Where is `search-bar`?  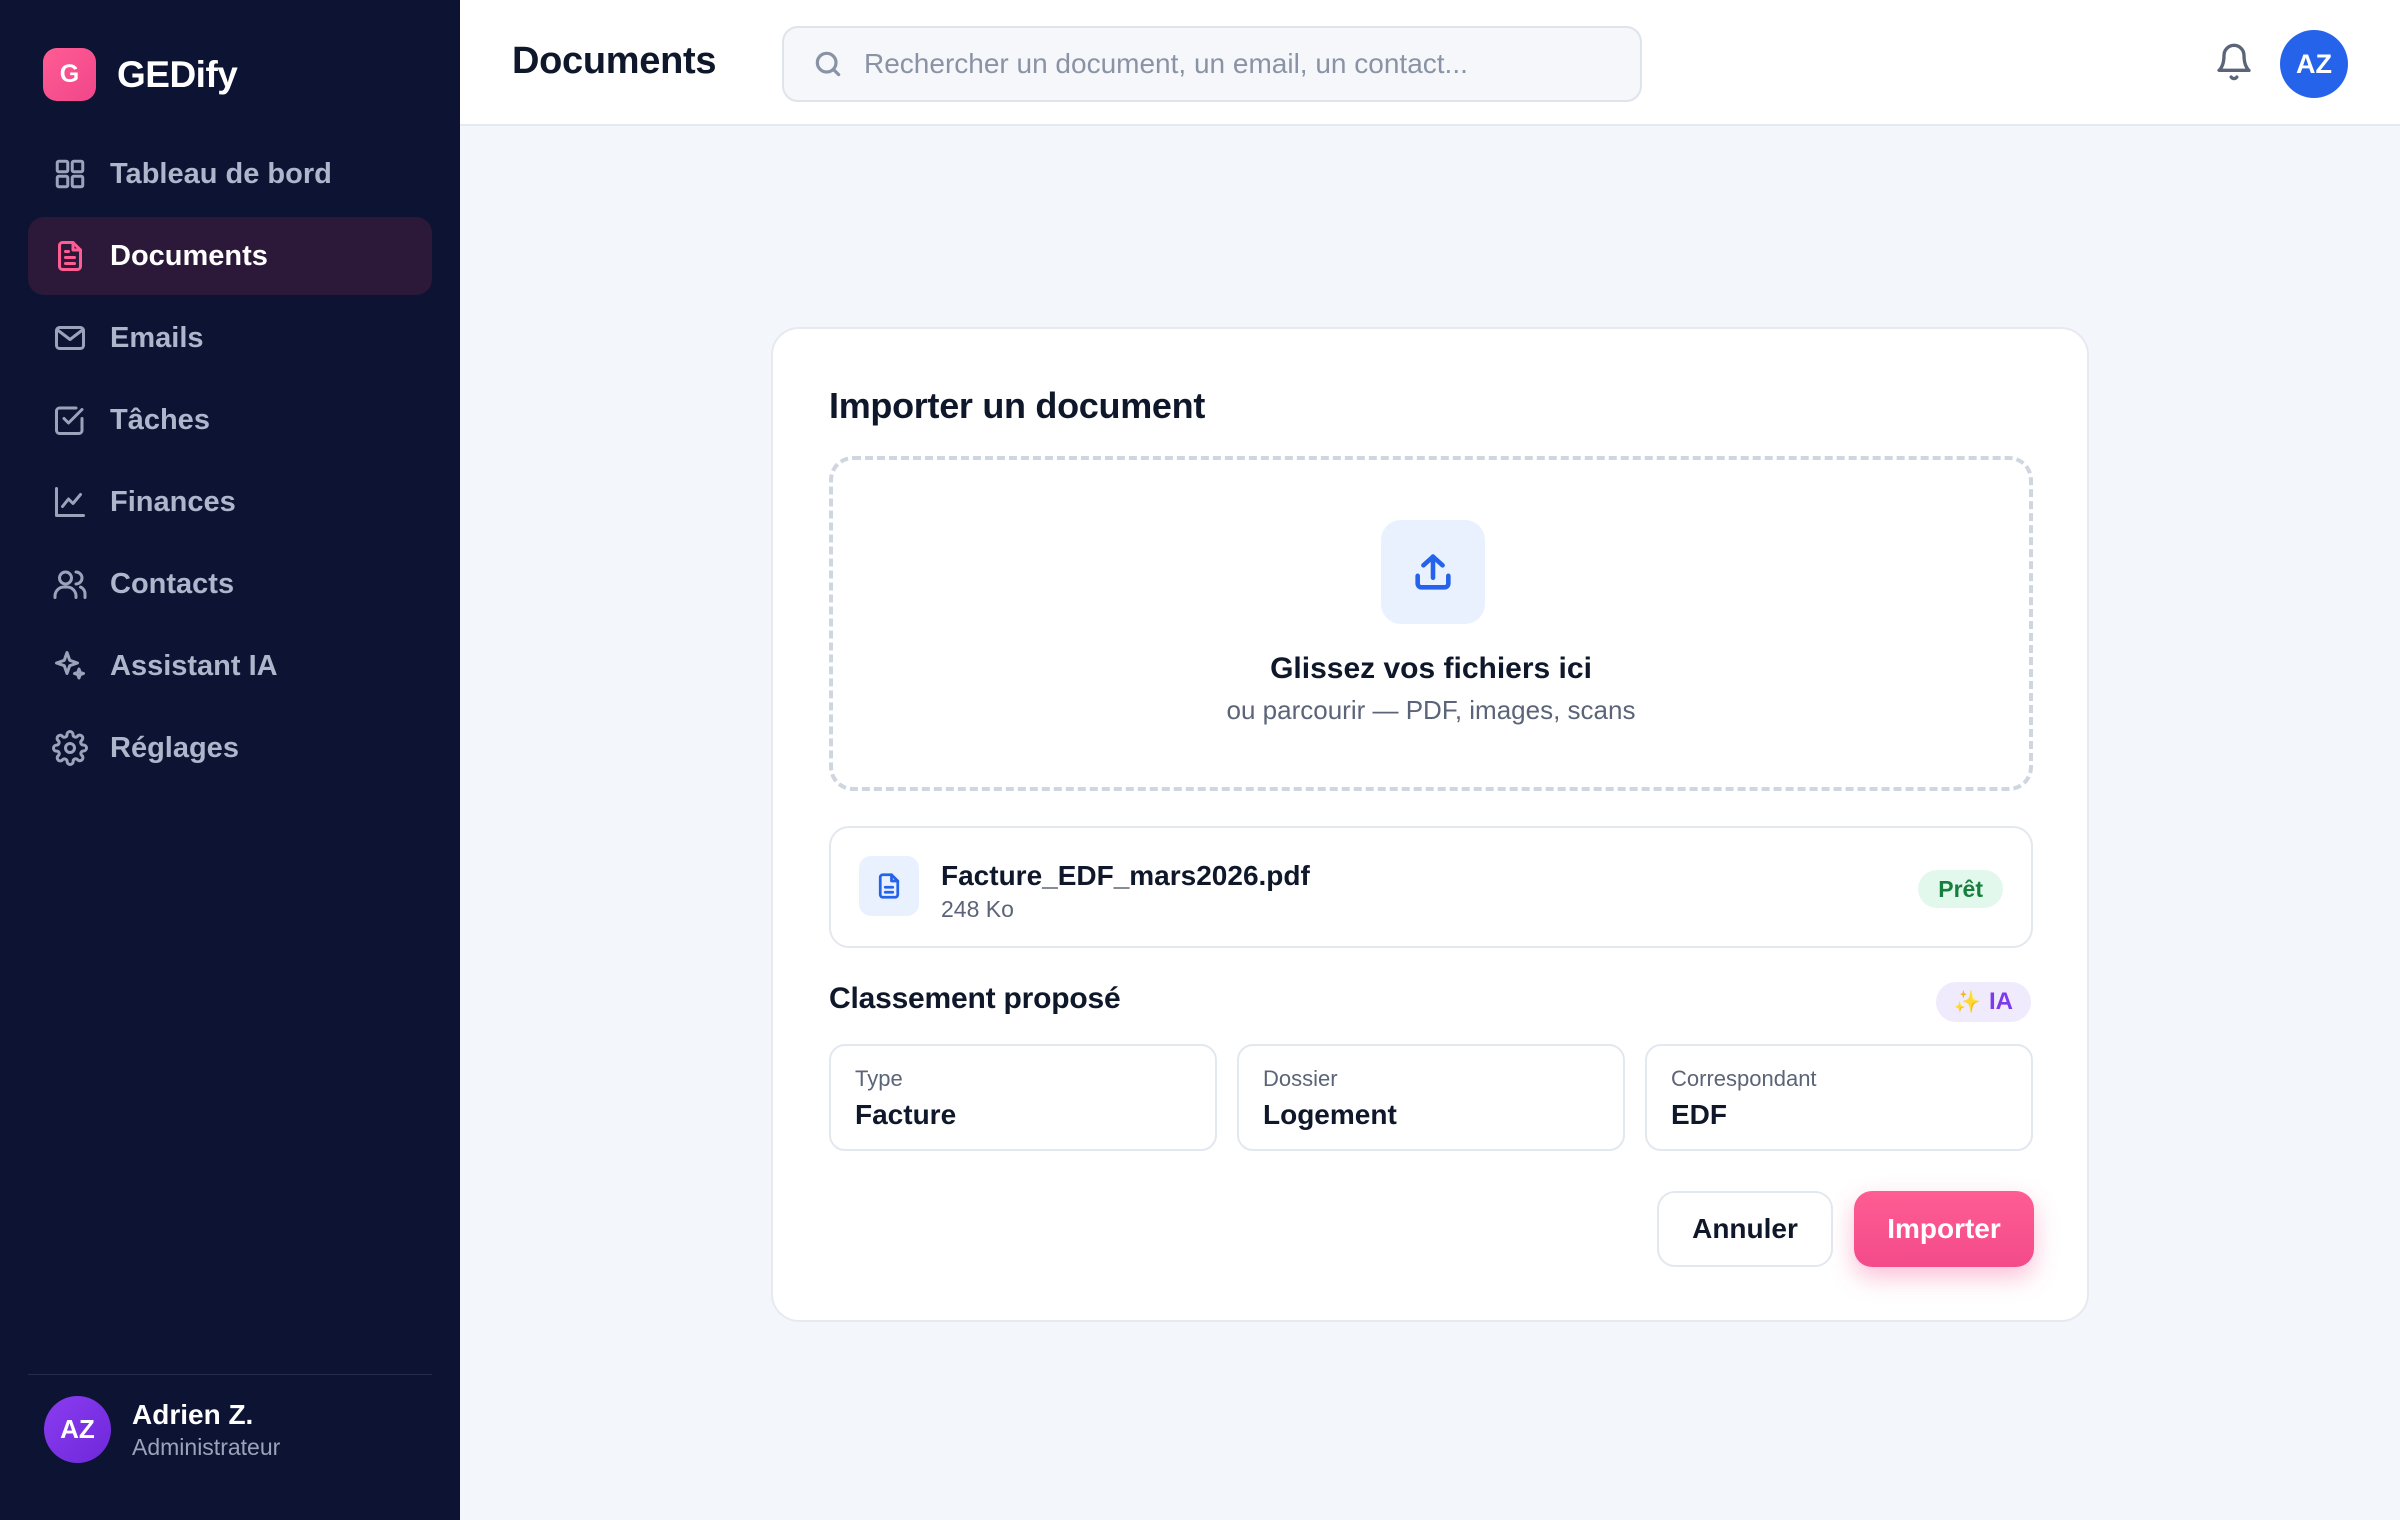 search-bar is located at coordinates (1212, 64).